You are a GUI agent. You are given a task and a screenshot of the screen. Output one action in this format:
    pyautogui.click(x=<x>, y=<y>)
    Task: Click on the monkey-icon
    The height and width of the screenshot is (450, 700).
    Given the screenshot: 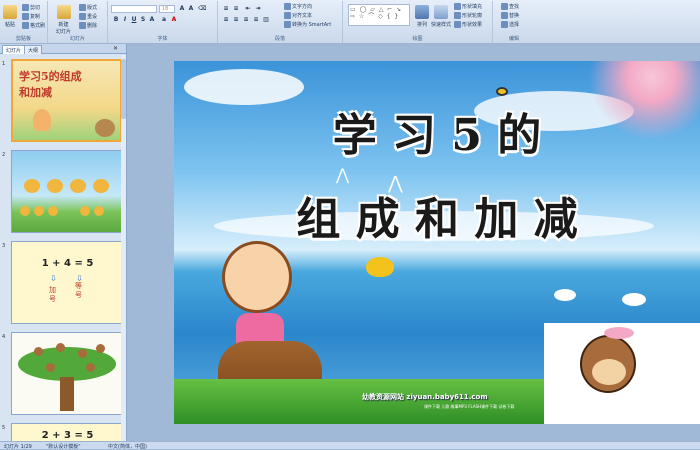 What is the action you would take?
    pyautogui.click(x=105, y=128)
    